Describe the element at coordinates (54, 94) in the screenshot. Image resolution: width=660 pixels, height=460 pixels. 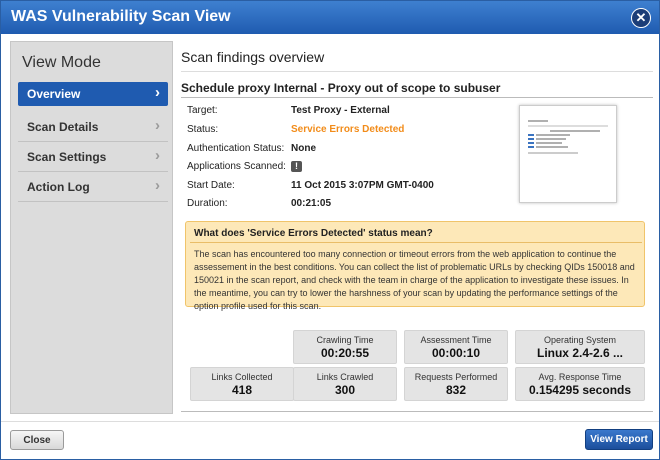
I see `sidebar-item-label: Overview` at that location.